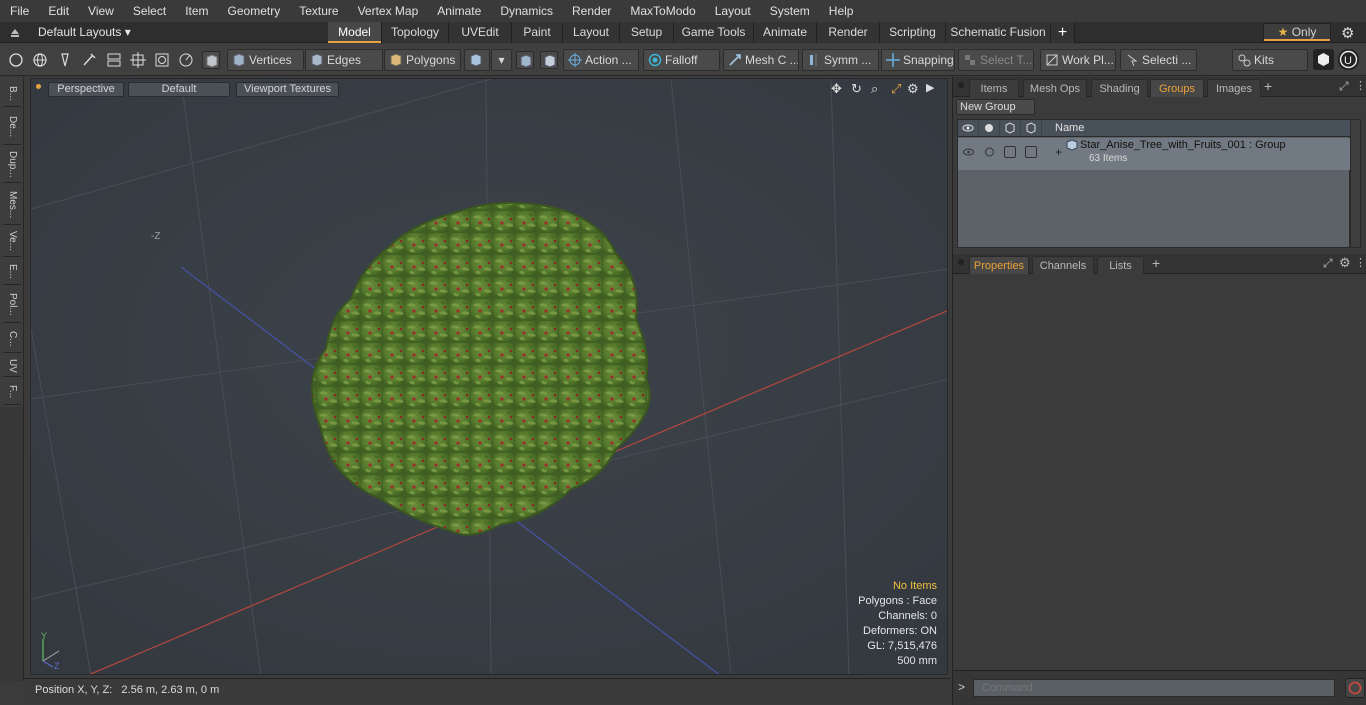 This screenshot has height=705, width=1366. What do you see at coordinates (549, 60) in the screenshot?
I see `symmetry-shape-icon` at bounding box center [549, 60].